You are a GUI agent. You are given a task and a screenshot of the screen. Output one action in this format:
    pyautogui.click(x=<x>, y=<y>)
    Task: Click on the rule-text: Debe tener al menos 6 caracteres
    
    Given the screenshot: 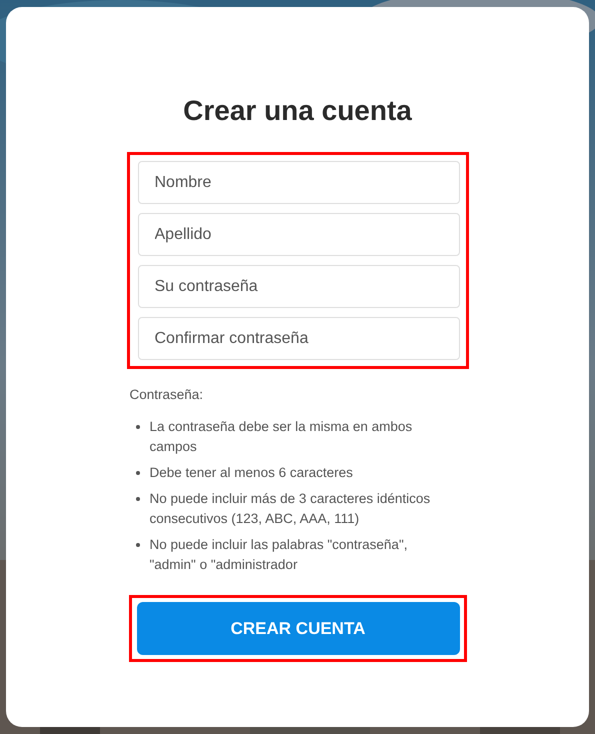 What is the action you would take?
    pyautogui.click(x=251, y=473)
    